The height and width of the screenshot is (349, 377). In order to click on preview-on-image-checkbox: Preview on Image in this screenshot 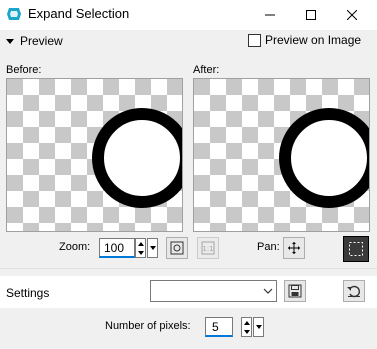, I will do `click(304, 40)`.